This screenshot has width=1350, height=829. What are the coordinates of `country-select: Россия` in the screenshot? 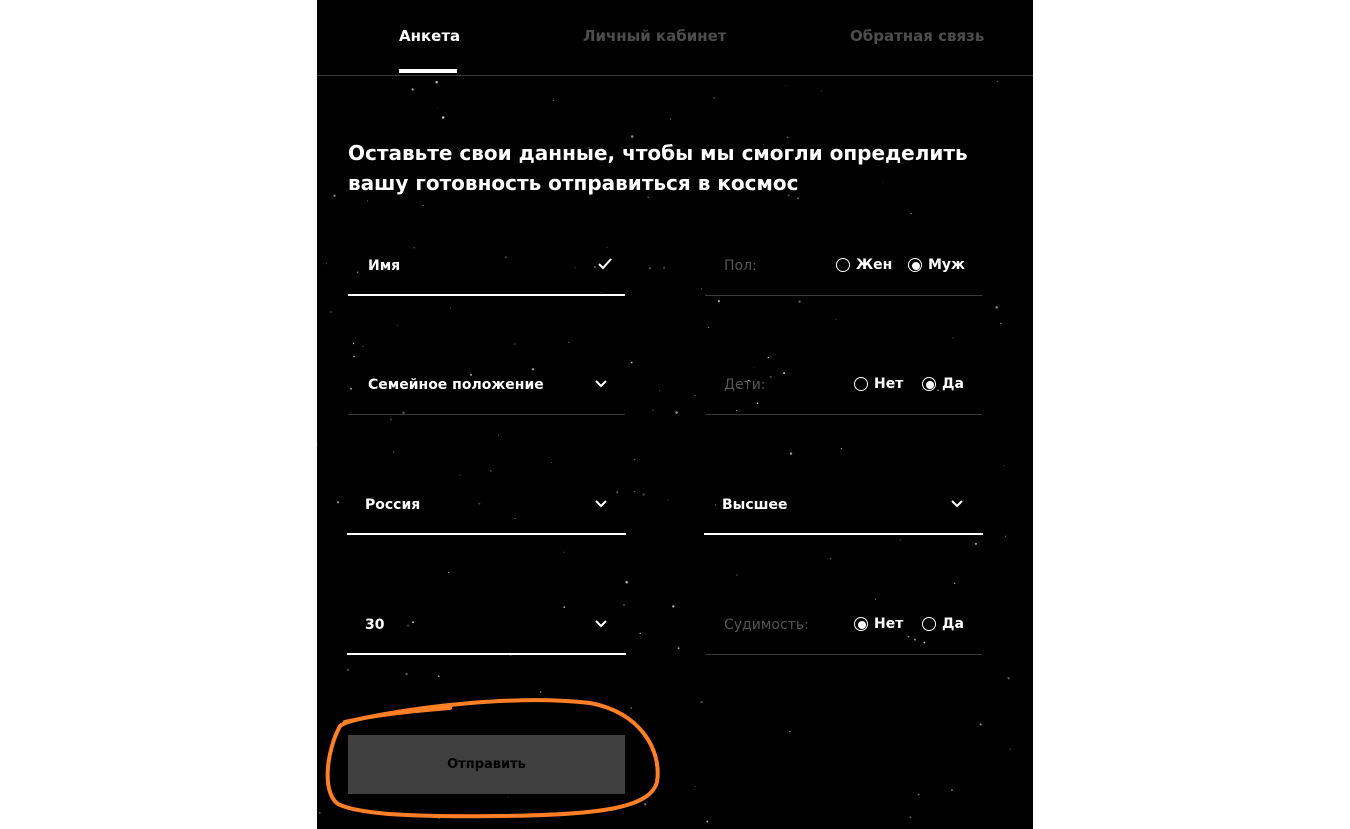 It's located at (486, 505).